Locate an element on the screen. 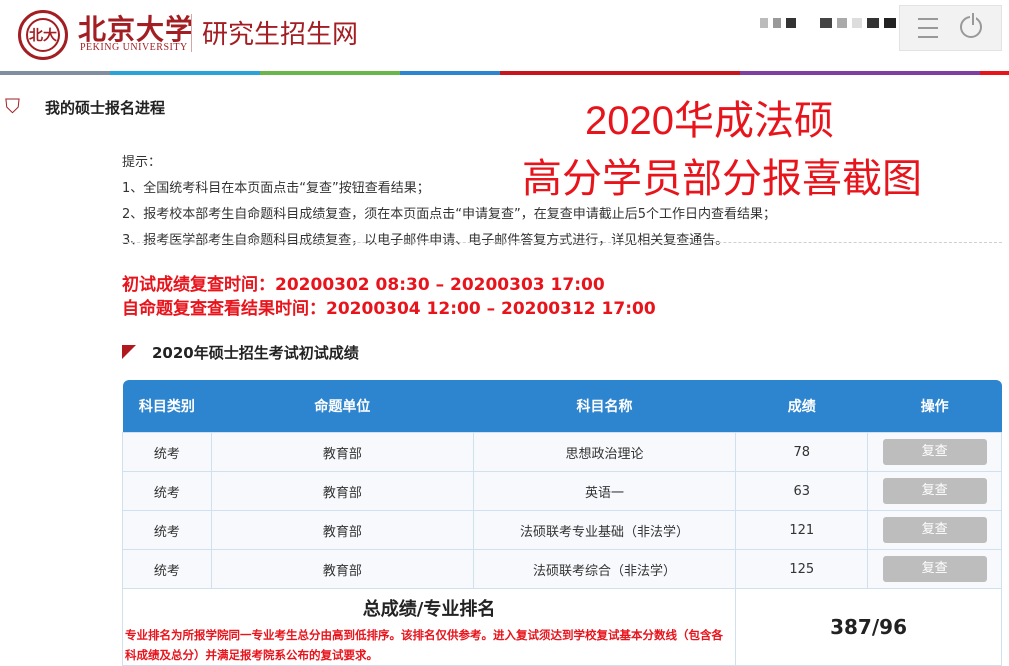 The width and height of the screenshot is (1009, 666). user-info-blurred is located at coordinates (828, 24).